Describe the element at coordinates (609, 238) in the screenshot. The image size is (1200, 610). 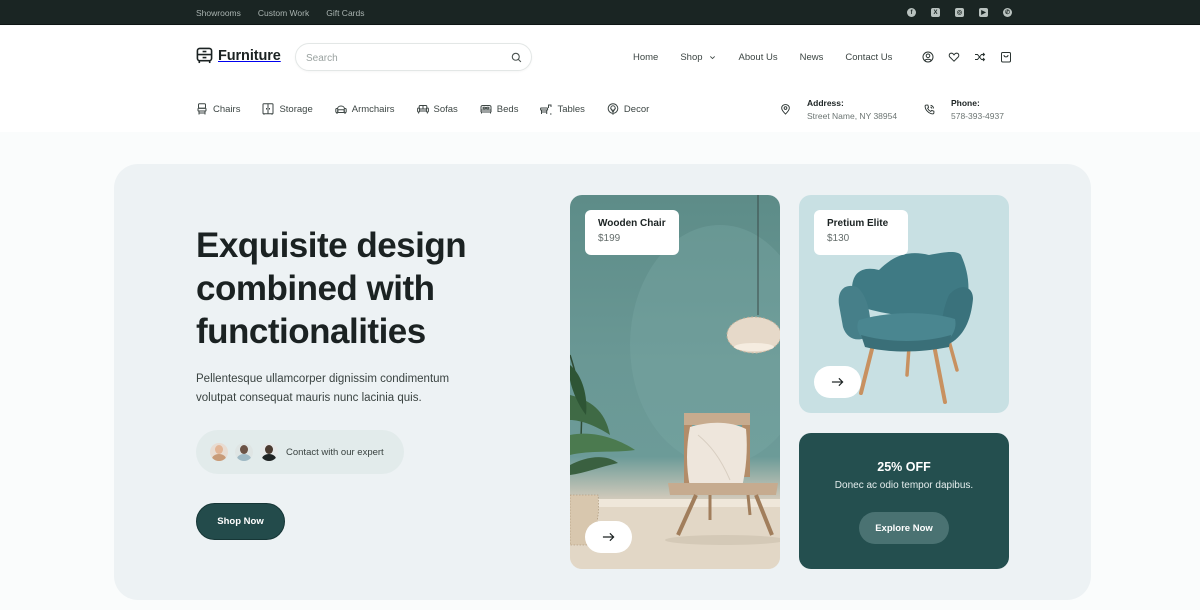
I see `product-price: $199` at that location.